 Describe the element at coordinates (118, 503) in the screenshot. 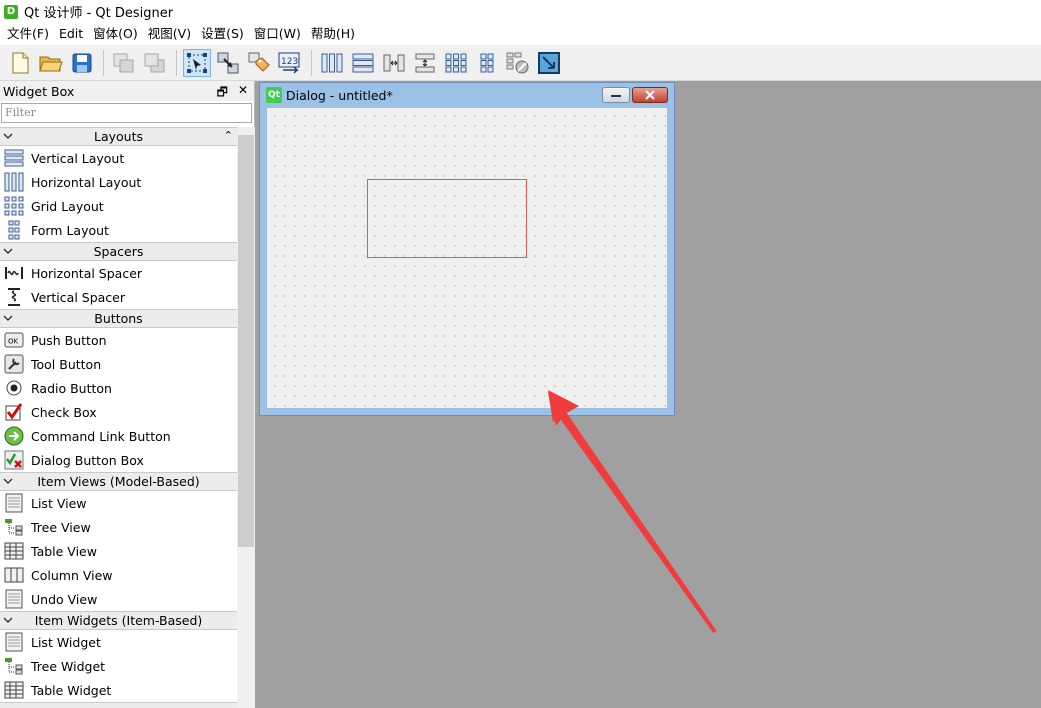

I see `widget-item-list-view: List View` at that location.